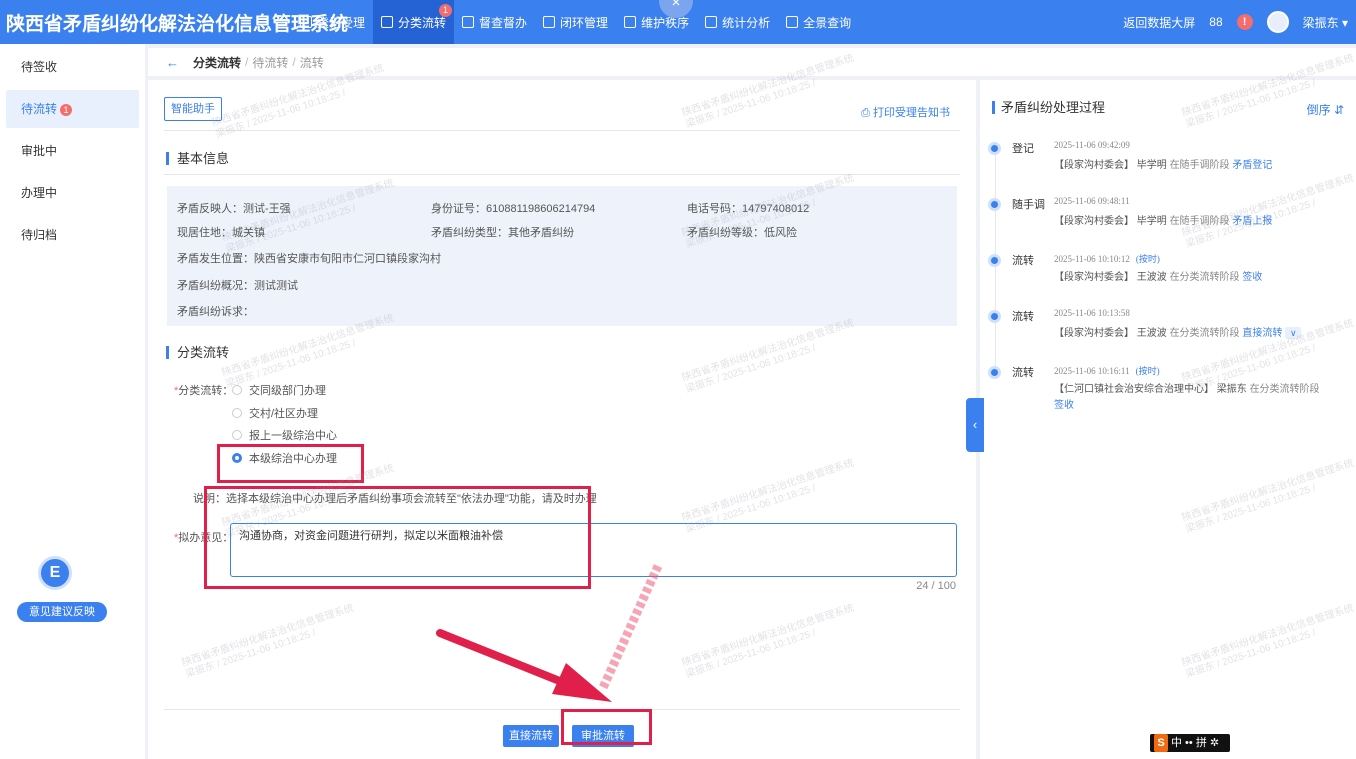 The width and height of the screenshot is (1356, 759). Describe the element at coordinates (531, 736) in the screenshot. I see `direct-transfer-button: 直接流转` at that location.